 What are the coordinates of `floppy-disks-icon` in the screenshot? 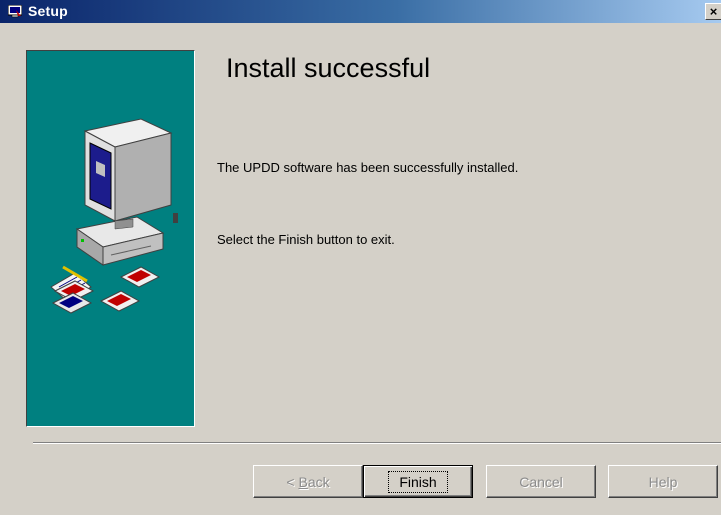 It's located at (106, 290).